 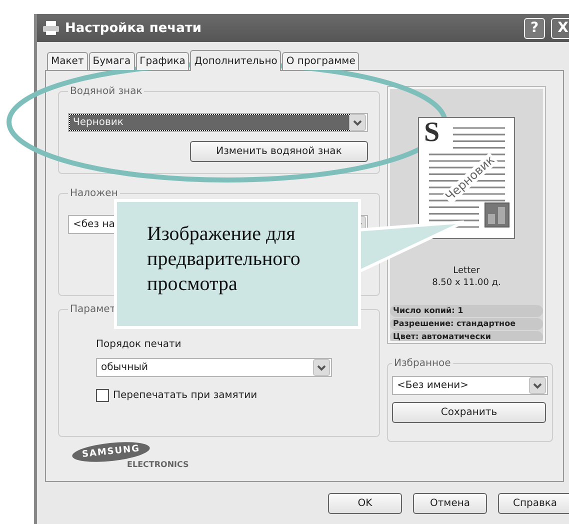 What do you see at coordinates (106, 91) in the screenshot?
I see `group-title: Водяной знак` at bounding box center [106, 91].